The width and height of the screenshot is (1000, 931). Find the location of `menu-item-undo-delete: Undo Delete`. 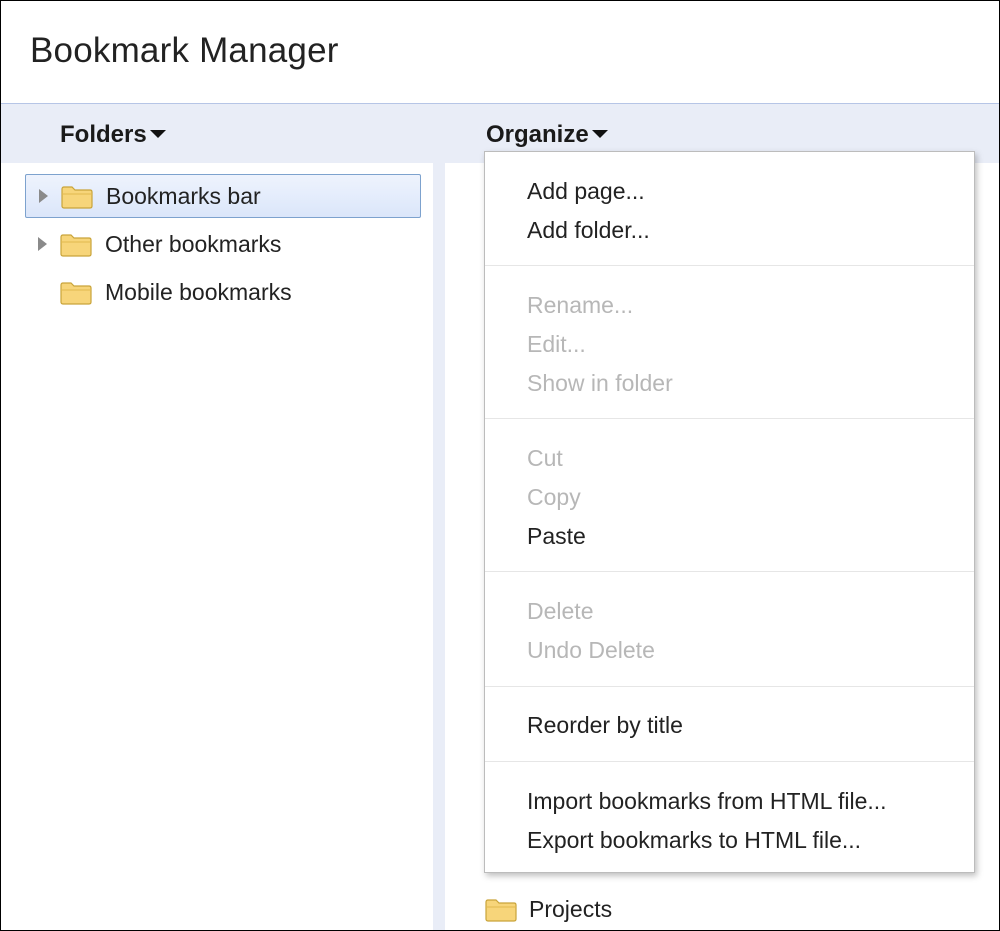

menu-item-undo-delete: Undo Delete is located at coordinates (591, 650).